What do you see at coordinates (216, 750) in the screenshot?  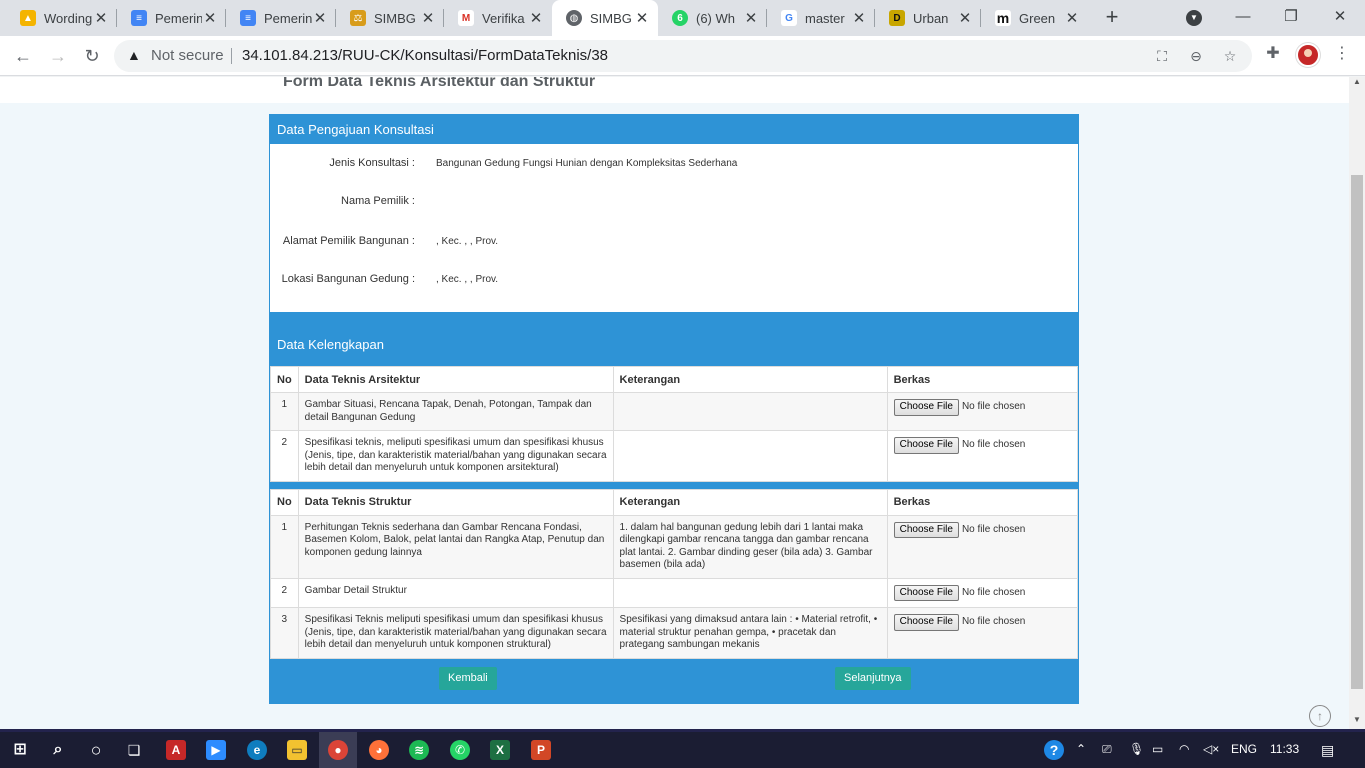 I see `zoom-app-icon: ▶` at bounding box center [216, 750].